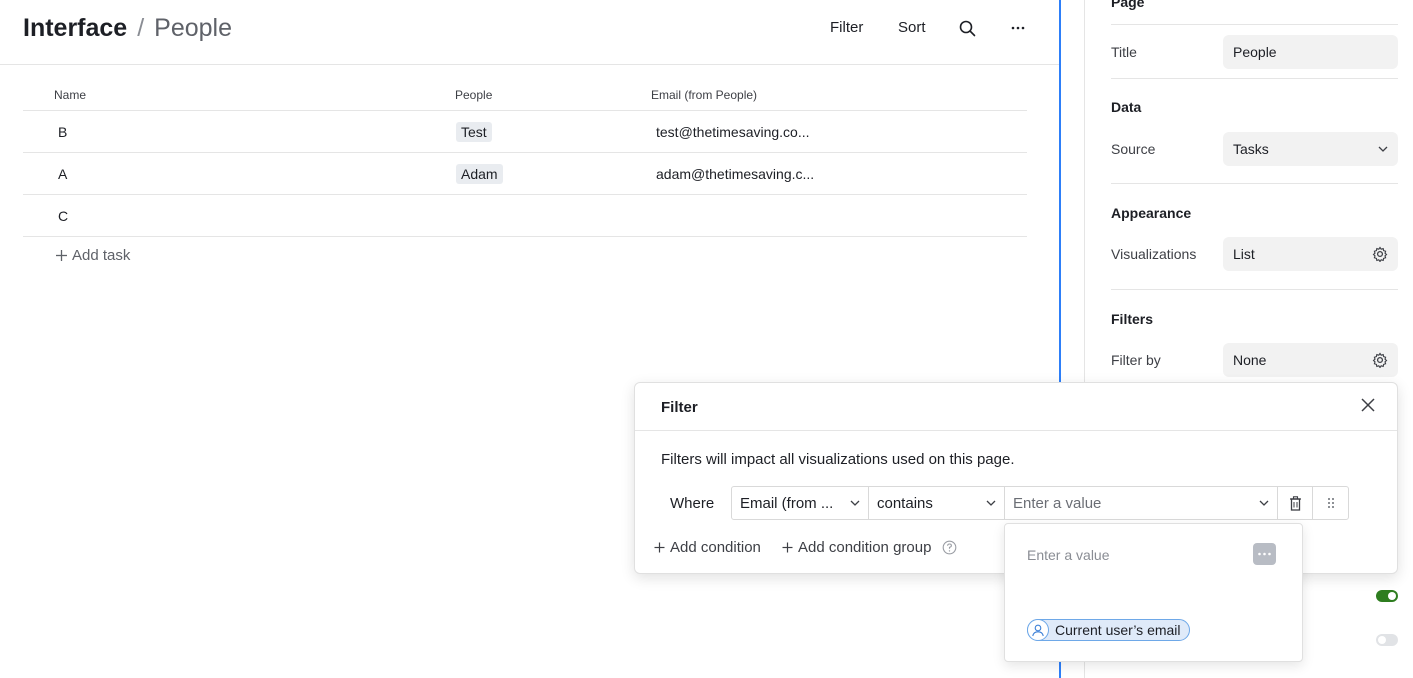  Describe the element at coordinates (1132, 319) in the screenshot. I see `section-title-filters: Filters` at that location.